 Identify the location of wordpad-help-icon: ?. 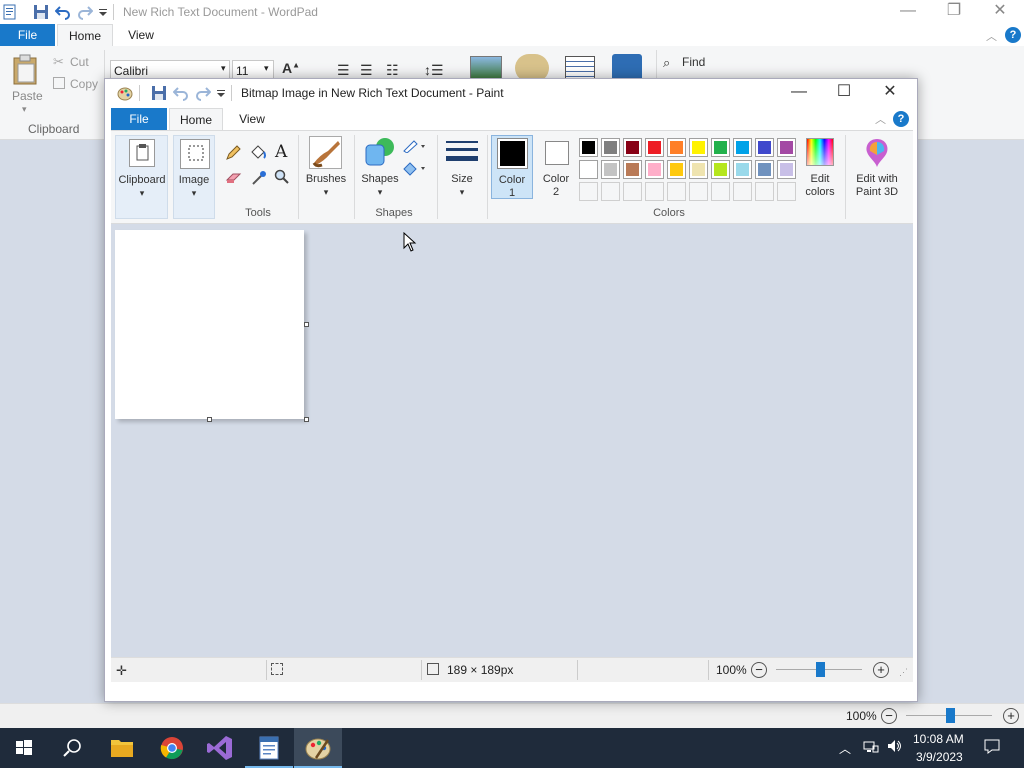
(1013, 35).